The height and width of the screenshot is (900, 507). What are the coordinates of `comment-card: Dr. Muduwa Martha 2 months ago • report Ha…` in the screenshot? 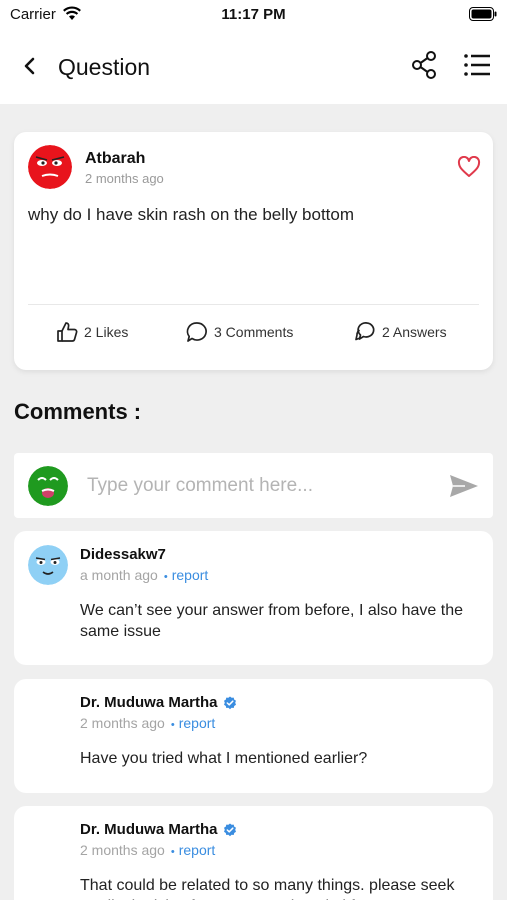 It's located at (253, 736).